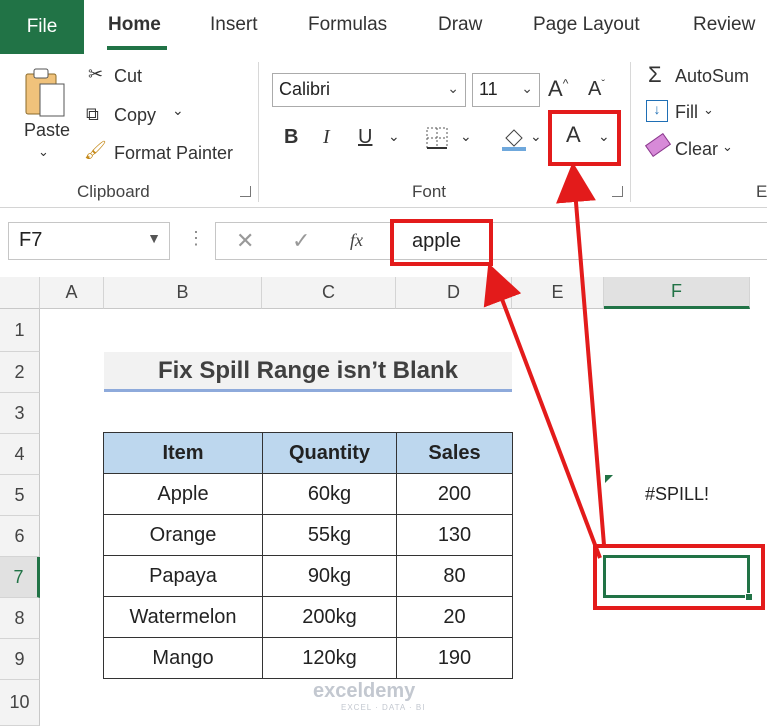 The width and height of the screenshot is (767, 726). I want to click on arrow-to-font-color, so click(581, 354).